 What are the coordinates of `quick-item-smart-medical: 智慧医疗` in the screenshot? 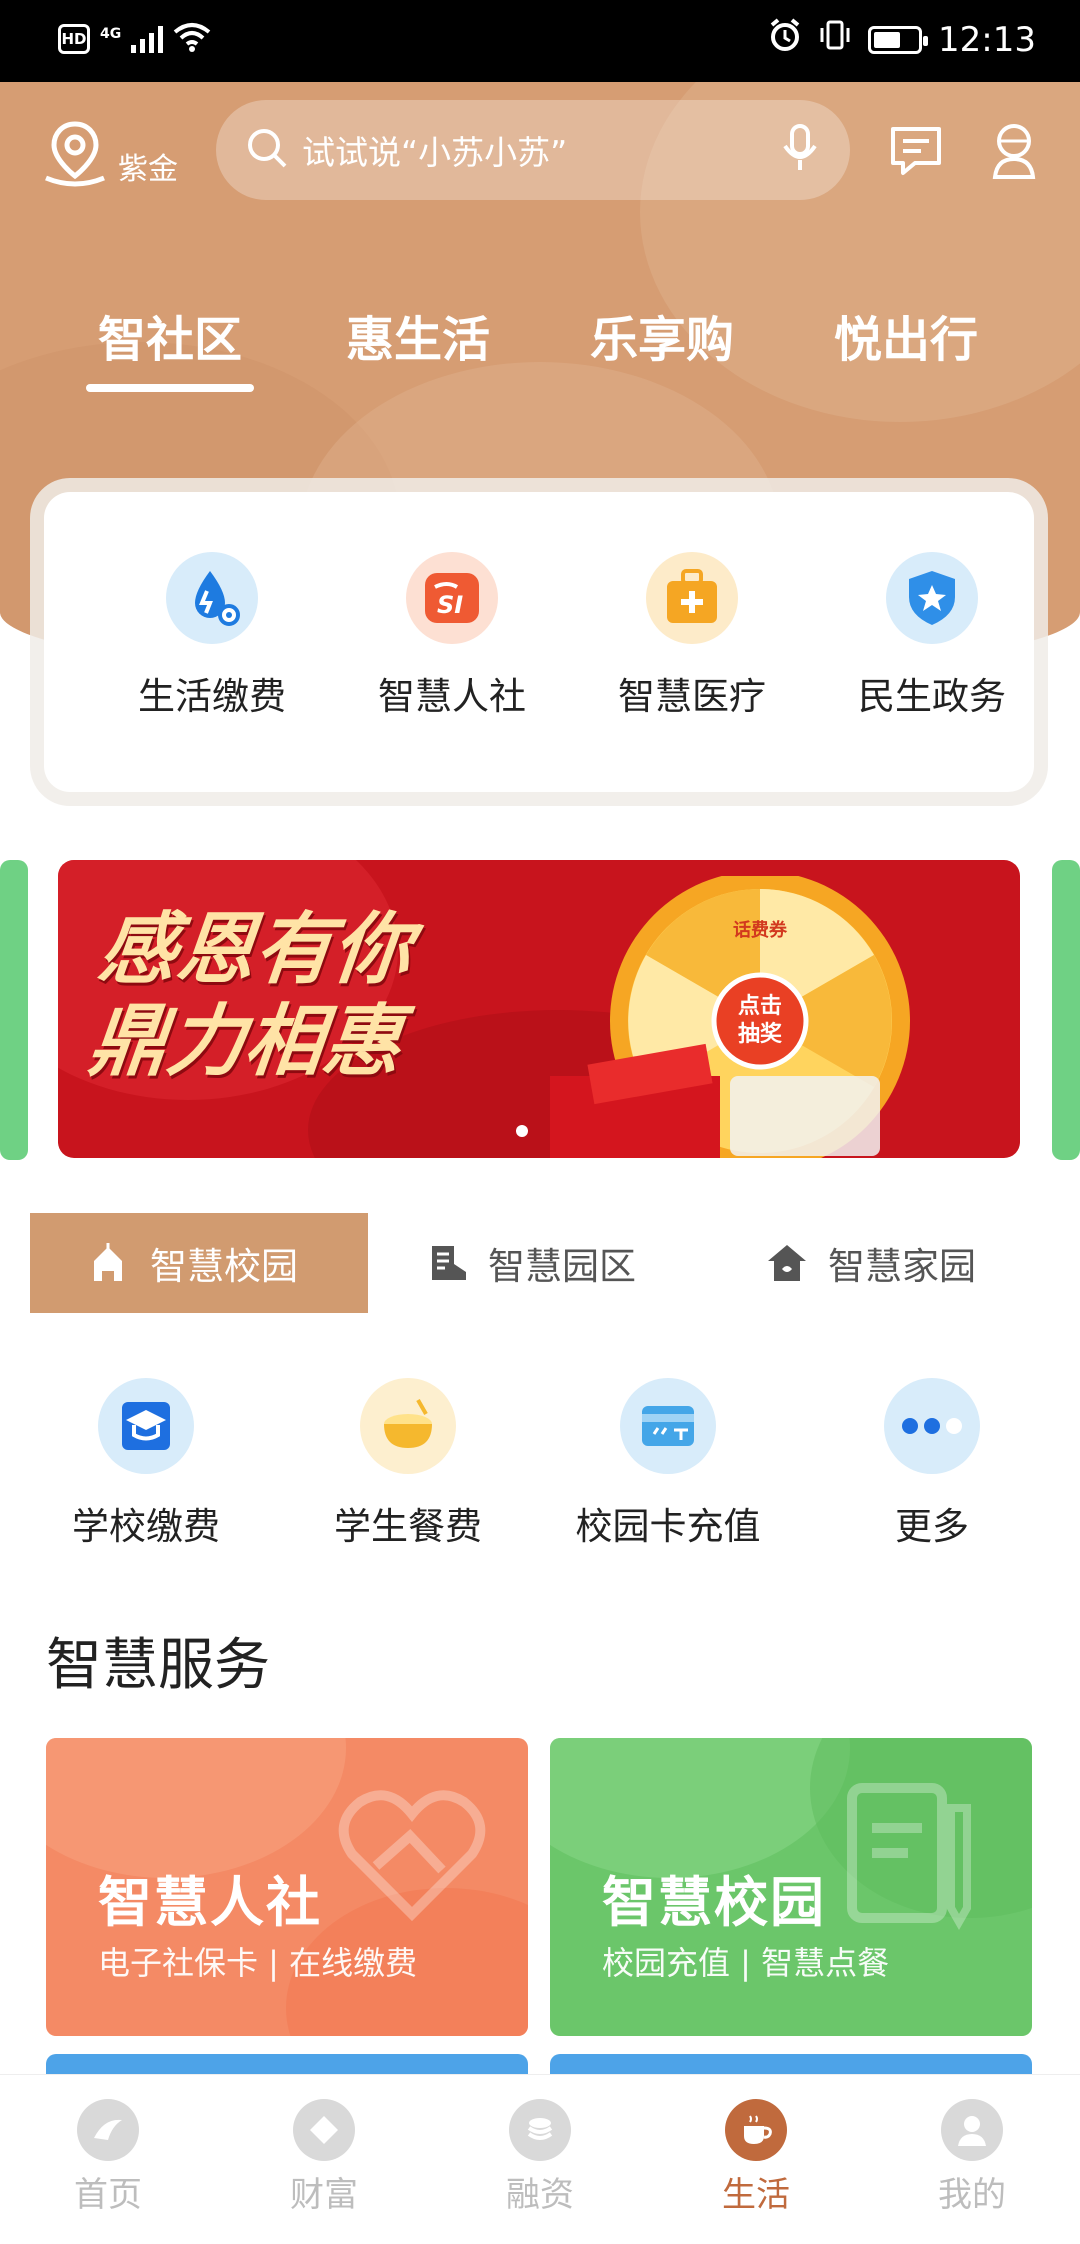 It's located at (692, 636).